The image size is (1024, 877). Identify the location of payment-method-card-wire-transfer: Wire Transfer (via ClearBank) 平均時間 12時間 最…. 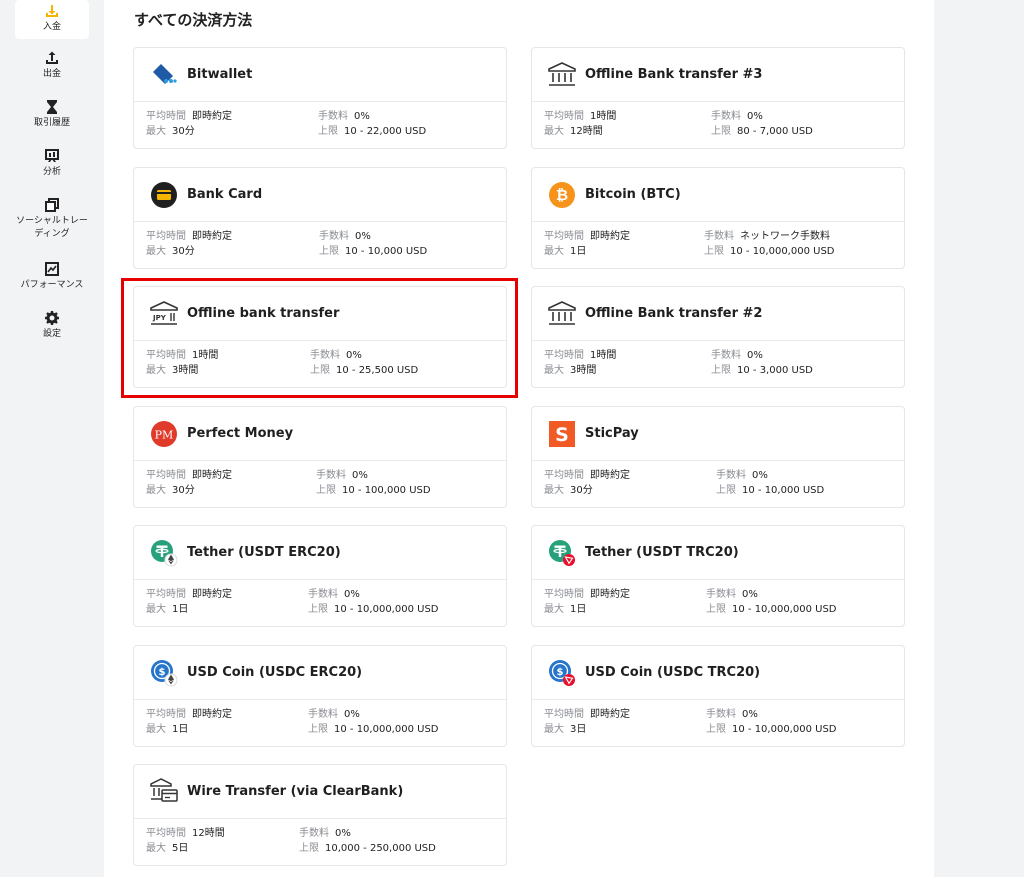
(320, 815).